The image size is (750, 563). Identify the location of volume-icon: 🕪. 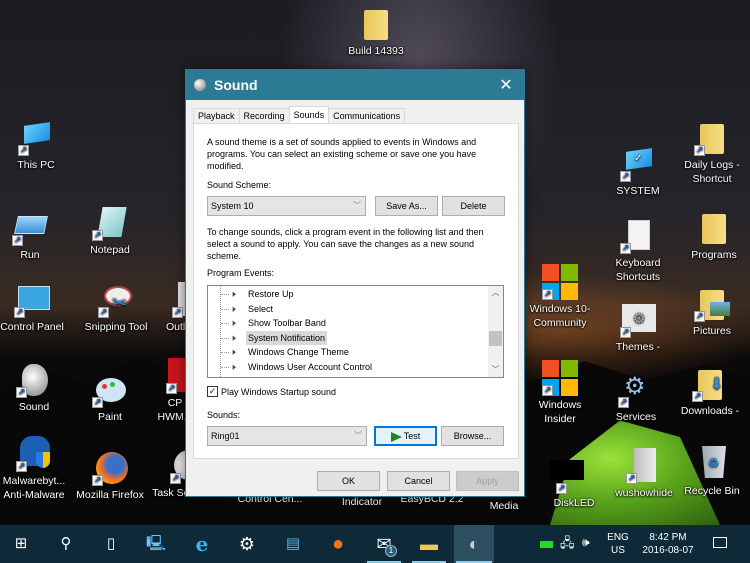
(586, 542).